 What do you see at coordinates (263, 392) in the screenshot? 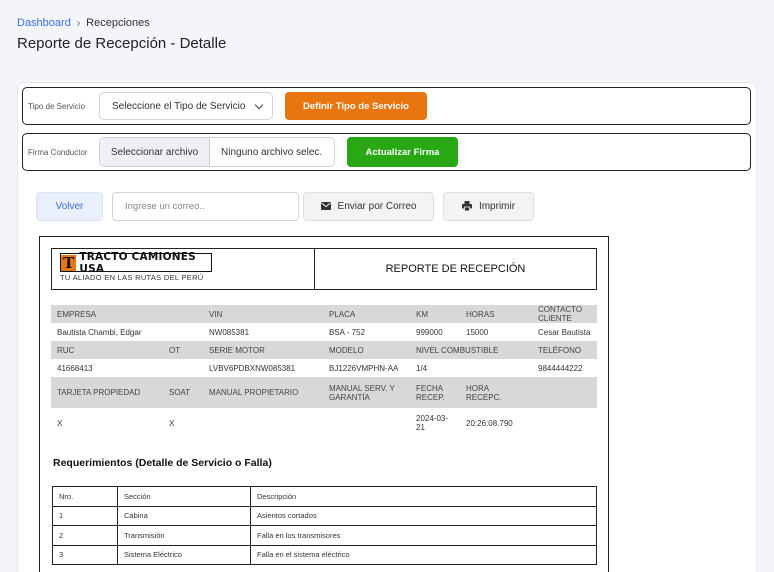
I see `info-header-cell: MANUAL PROPIETARIO` at bounding box center [263, 392].